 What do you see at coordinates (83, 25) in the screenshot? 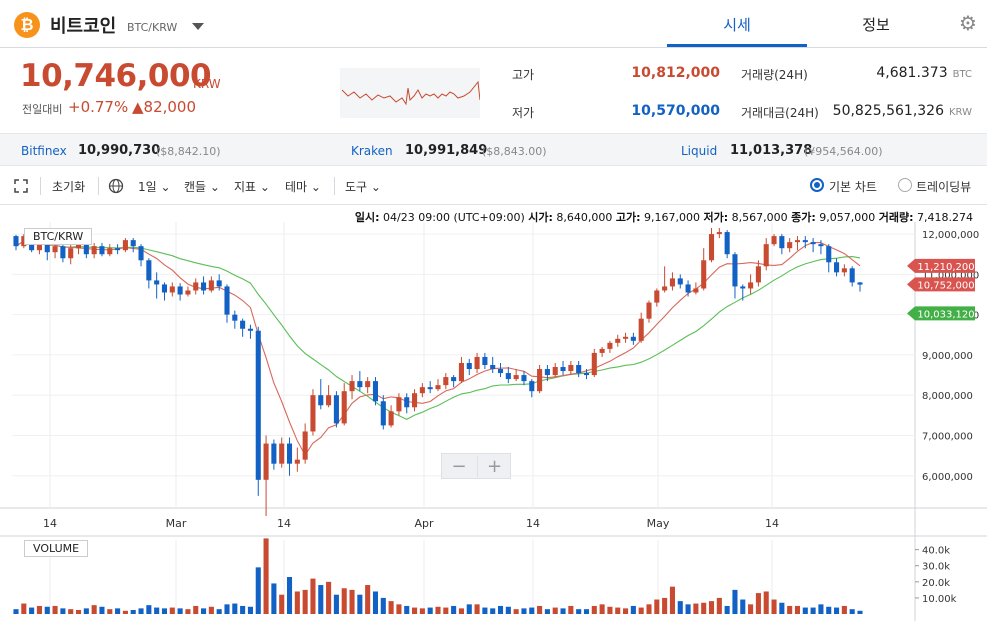
I see `coin-name: 비트코인` at bounding box center [83, 25].